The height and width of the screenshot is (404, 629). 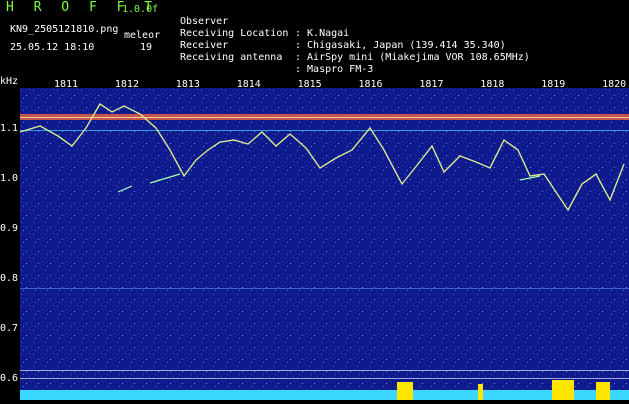 What do you see at coordinates (9, 328) in the screenshot?
I see `y-tick-label: 0.7` at bounding box center [9, 328].